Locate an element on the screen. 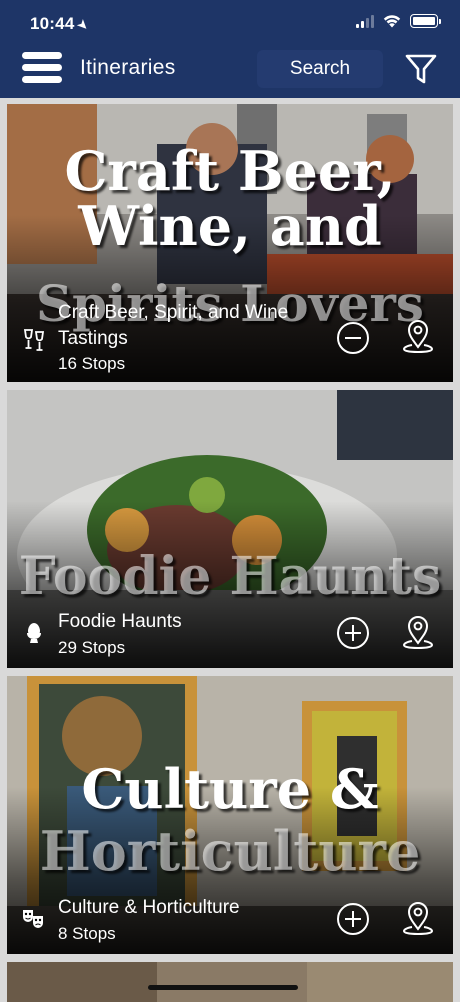 The height and width of the screenshot is (1002, 460). card-hero-line: Foodie Haunts is located at coordinates (230, 576).